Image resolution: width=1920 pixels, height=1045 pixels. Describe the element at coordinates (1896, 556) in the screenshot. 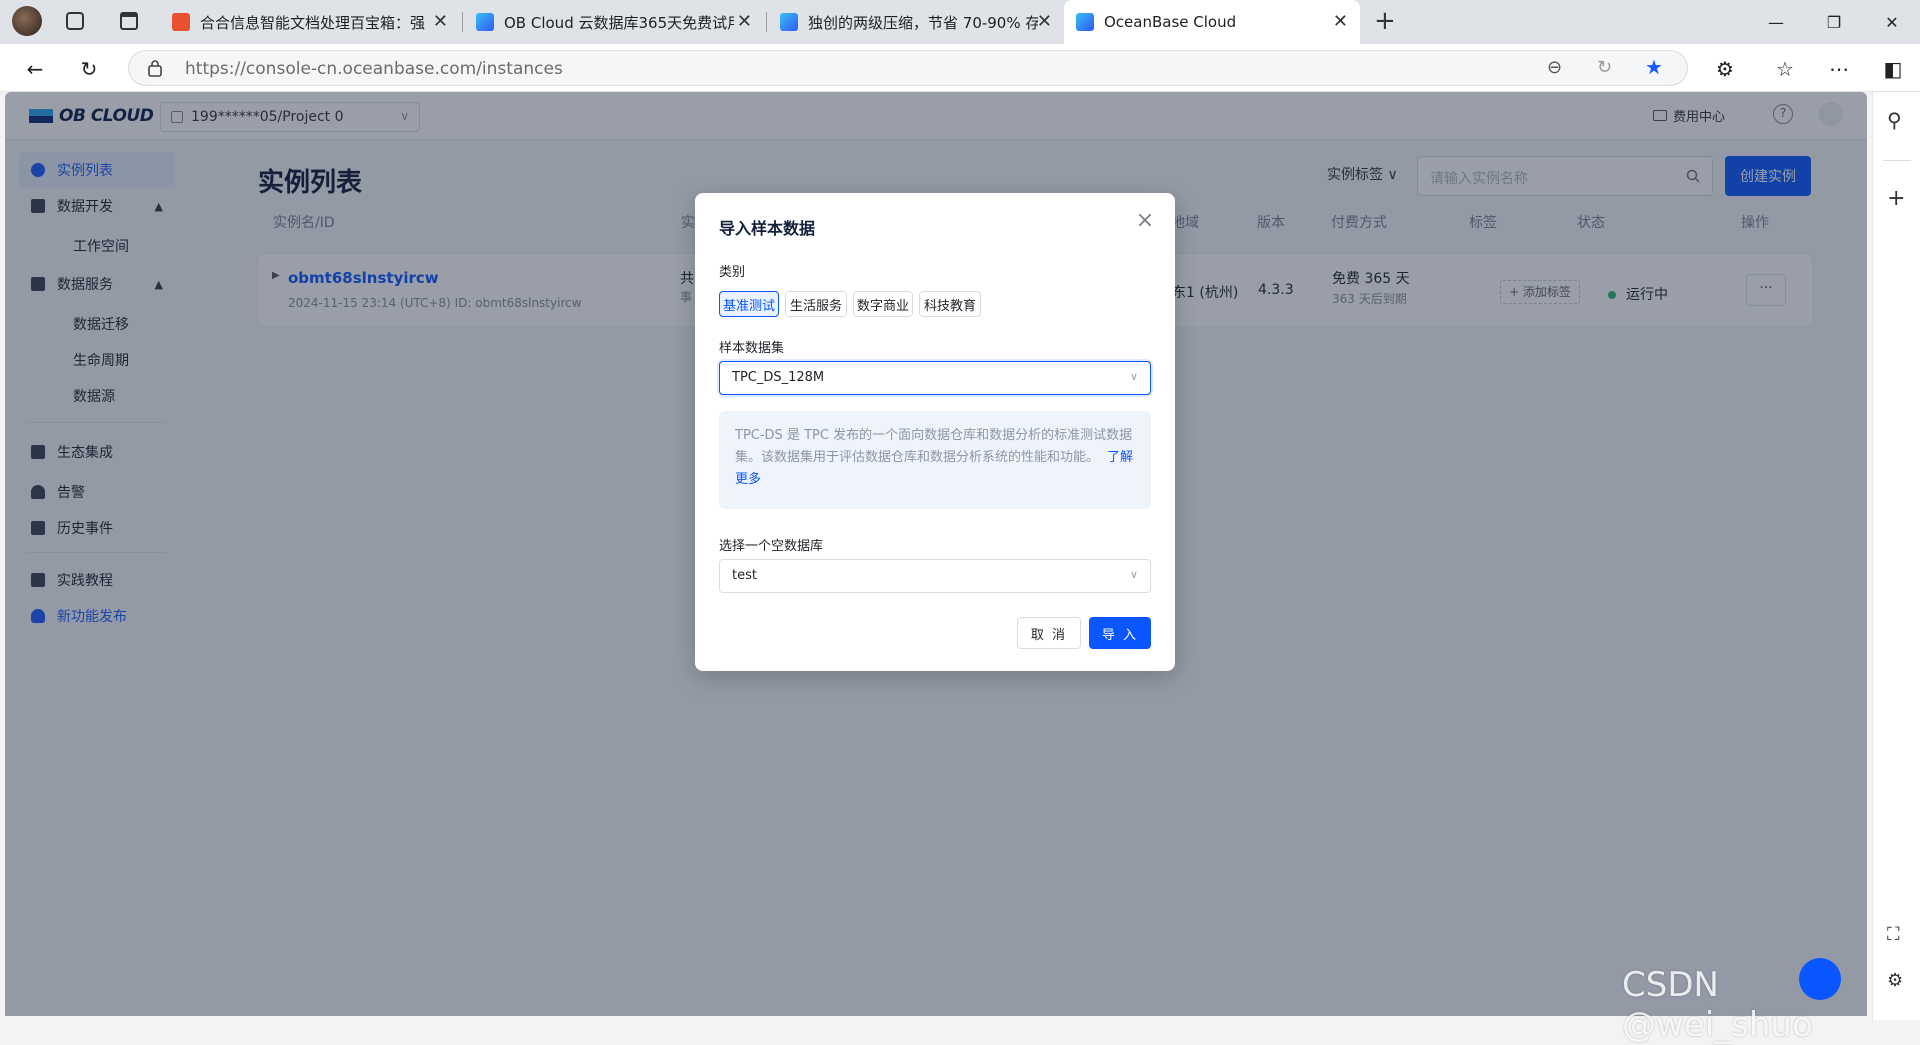

I see `browser-sidebar: ⚲ + ⛶ ⚙` at that location.